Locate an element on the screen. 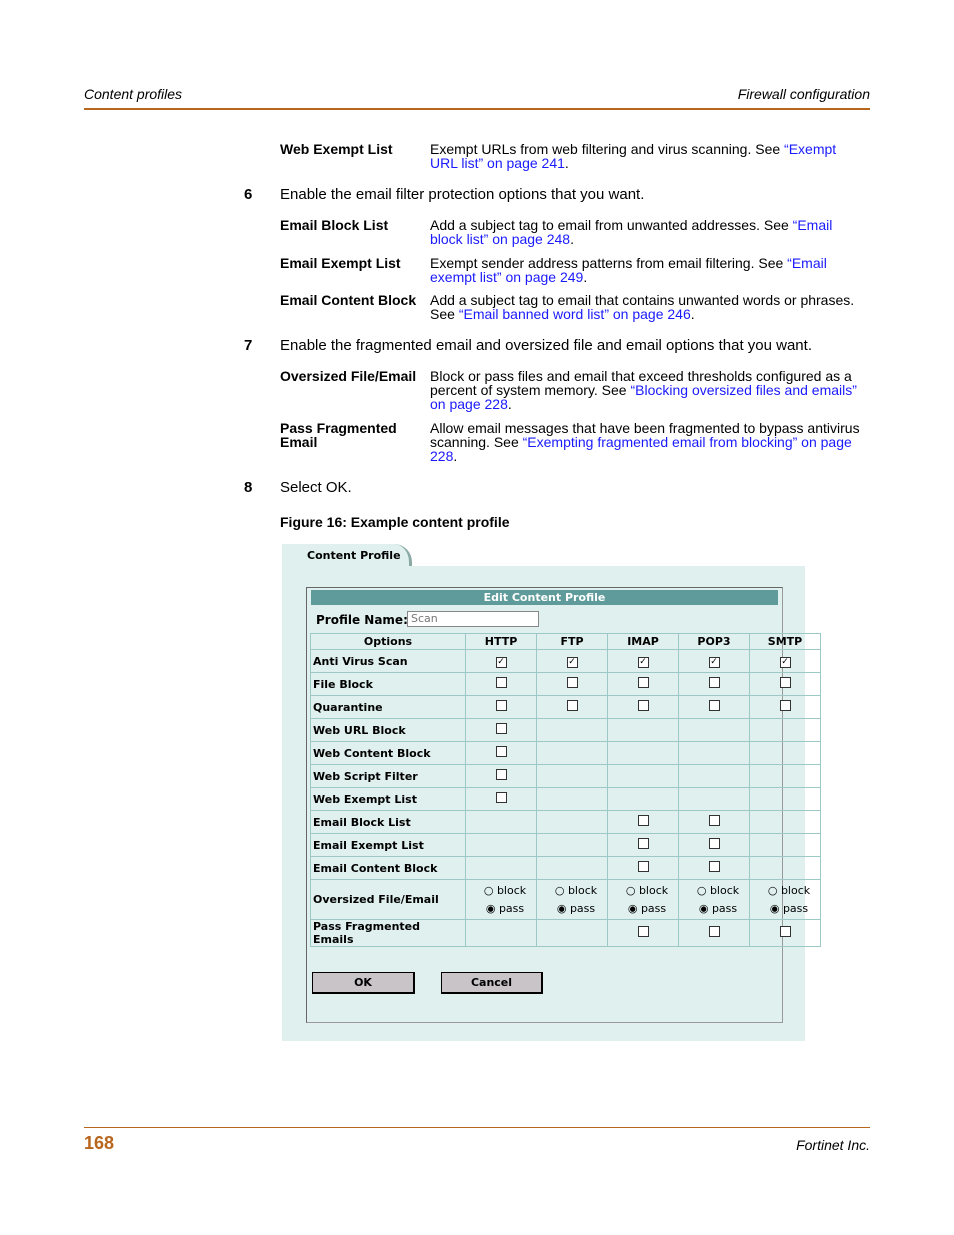 The image size is (954, 1235). edit-title: Edit Content Profile is located at coordinates (544, 597).